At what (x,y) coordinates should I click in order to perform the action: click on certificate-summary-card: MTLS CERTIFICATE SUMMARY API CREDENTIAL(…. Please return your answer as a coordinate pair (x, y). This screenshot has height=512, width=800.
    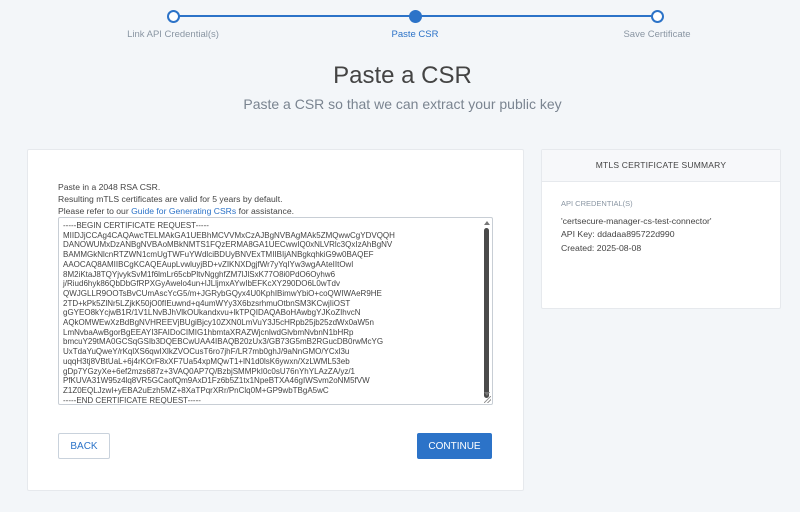
    Looking at the image, I should click on (661, 229).